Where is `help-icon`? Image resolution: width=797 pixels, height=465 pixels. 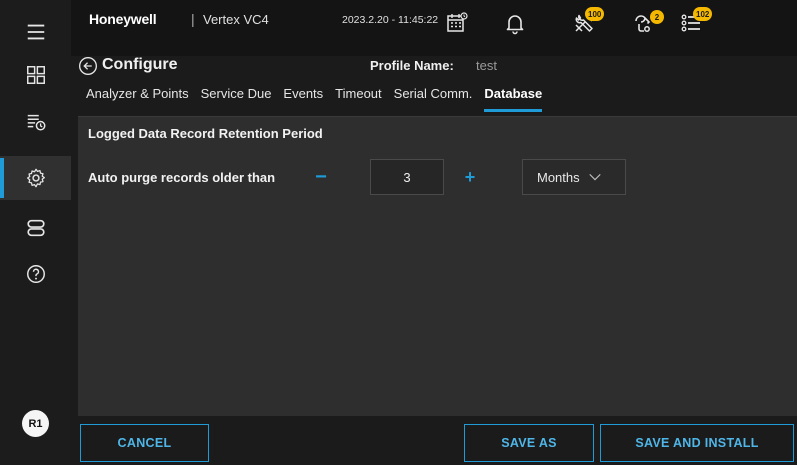
help-icon is located at coordinates (35, 274).